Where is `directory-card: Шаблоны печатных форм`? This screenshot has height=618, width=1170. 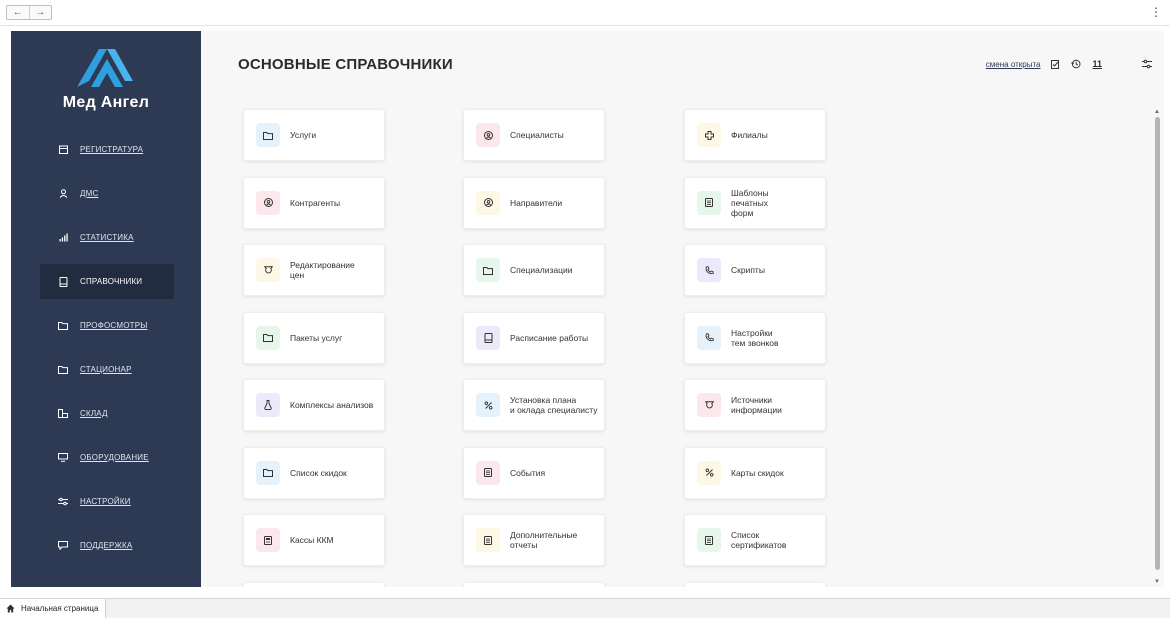 directory-card: Шаблоны печатных форм is located at coordinates (755, 202).